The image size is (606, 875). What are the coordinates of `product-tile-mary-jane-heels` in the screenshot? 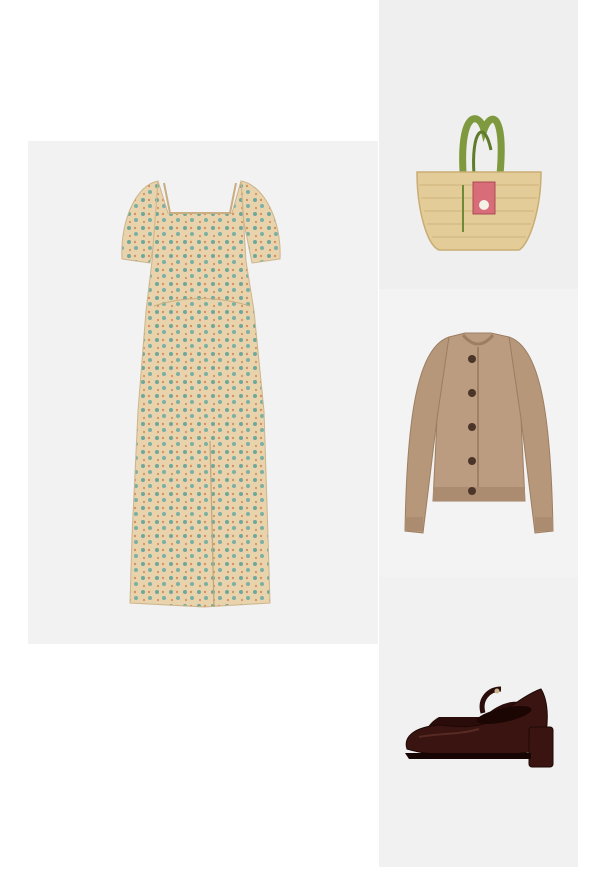 It's located at (478, 722).